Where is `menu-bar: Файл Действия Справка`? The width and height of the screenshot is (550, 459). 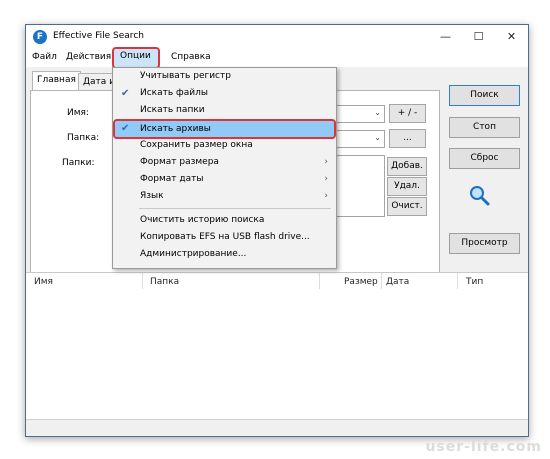
menu-bar: Файл Действия Справка is located at coordinates (277, 58).